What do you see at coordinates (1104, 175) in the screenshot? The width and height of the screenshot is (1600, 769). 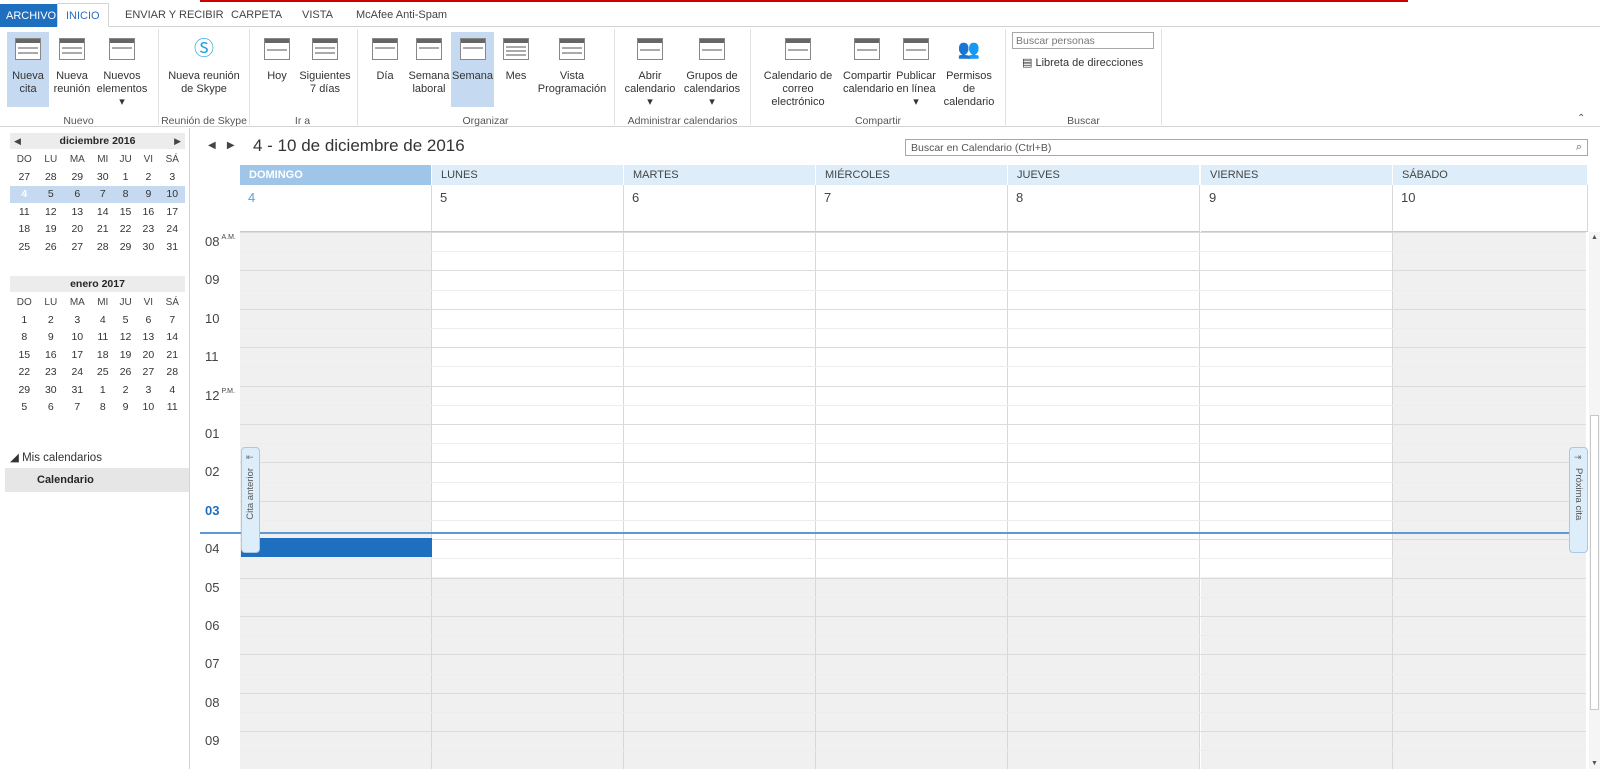 I see `day-header-jueves: JUEVES` at bounding box center [1104, 175].